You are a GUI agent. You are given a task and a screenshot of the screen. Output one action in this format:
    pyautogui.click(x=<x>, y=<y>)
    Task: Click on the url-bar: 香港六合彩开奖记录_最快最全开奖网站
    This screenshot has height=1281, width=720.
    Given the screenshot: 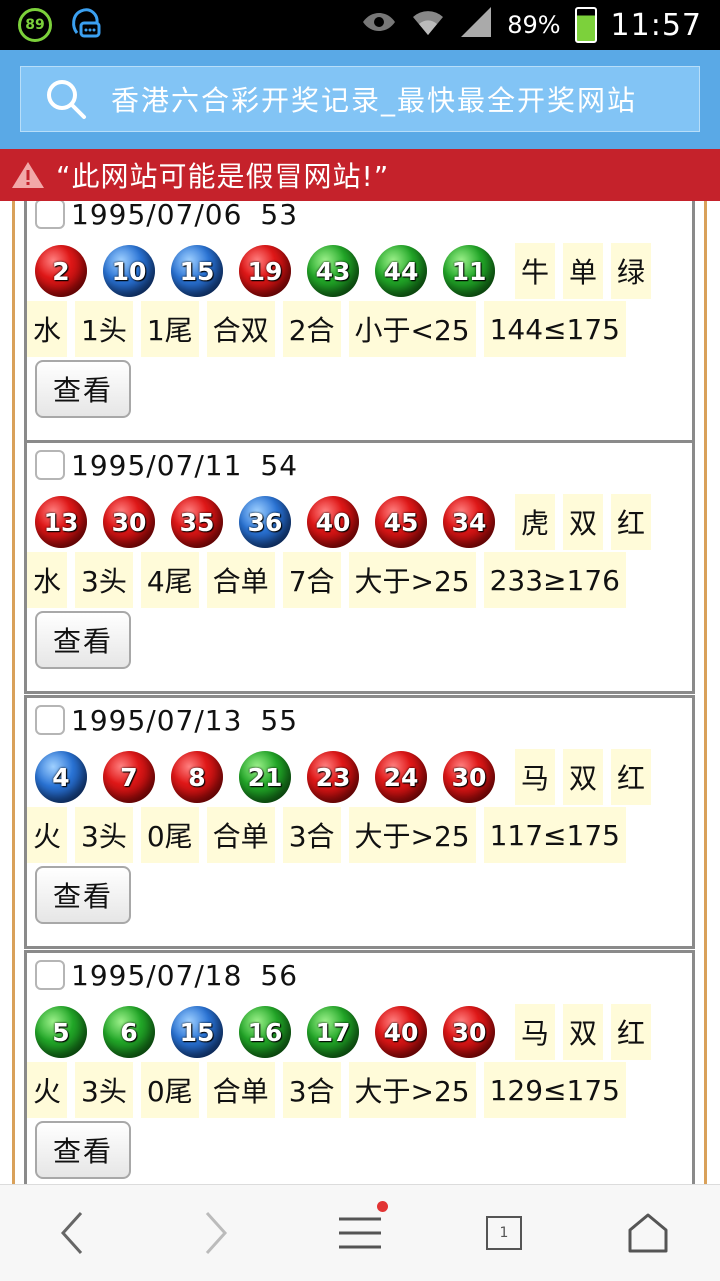 What is the action you would take?
    pyautogui.click(x=360, y=99)
    